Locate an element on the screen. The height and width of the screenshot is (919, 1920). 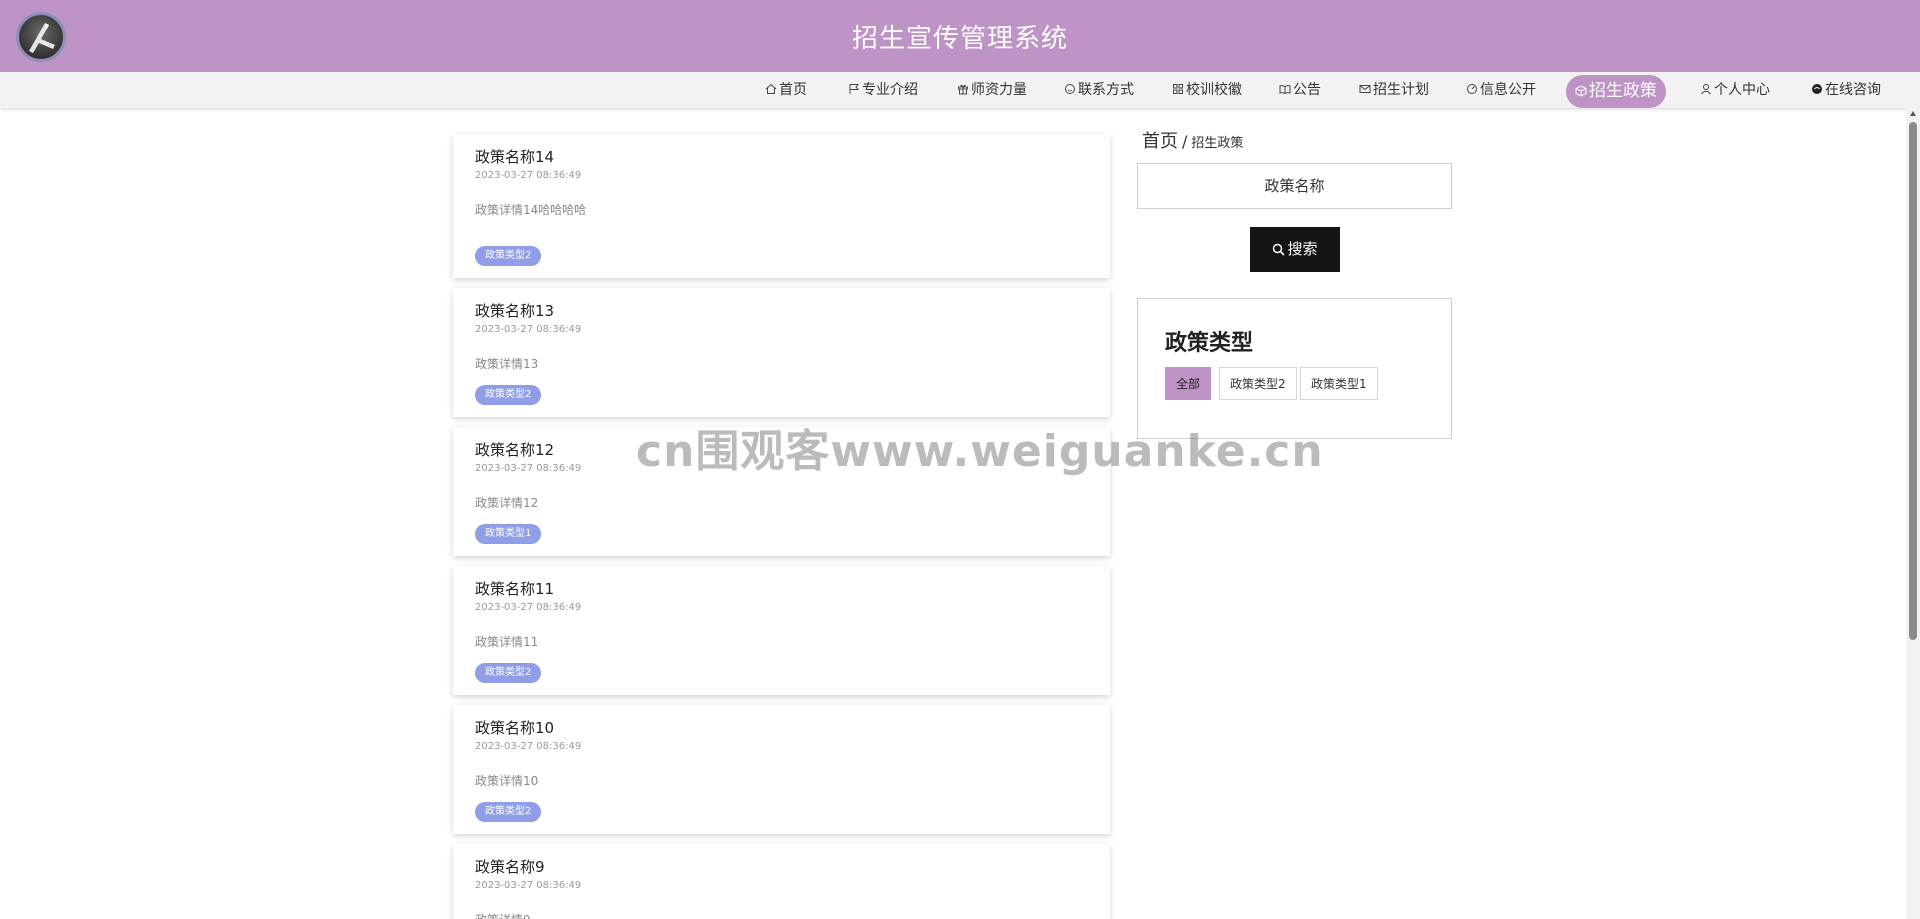
nav-label: 联系方式 is located at coordinates (1106, 90).